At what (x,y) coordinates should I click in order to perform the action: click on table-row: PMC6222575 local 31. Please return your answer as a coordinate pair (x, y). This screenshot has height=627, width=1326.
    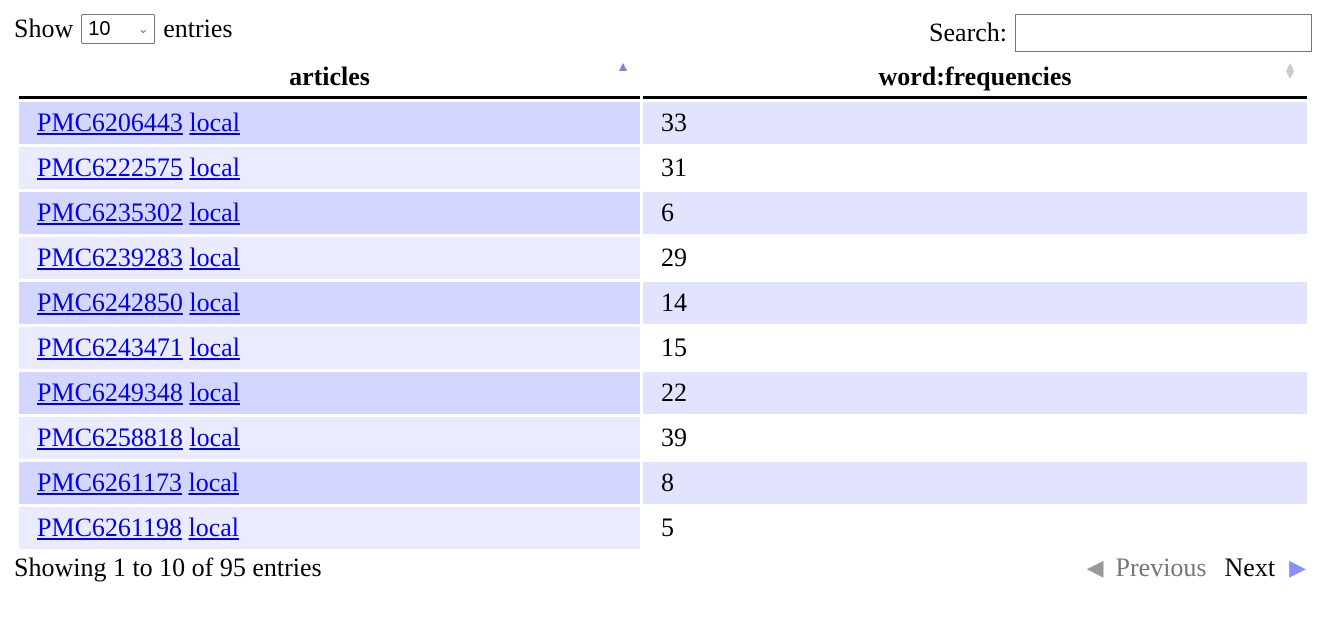
    Looking at the image, I should click on (663, 166).